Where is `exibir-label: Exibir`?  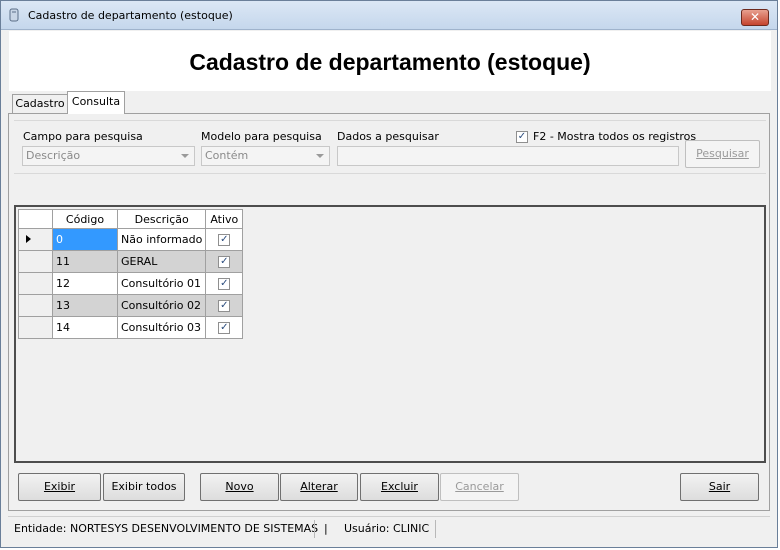 exibir-label: Exibir is located at coordinates (59, 486).